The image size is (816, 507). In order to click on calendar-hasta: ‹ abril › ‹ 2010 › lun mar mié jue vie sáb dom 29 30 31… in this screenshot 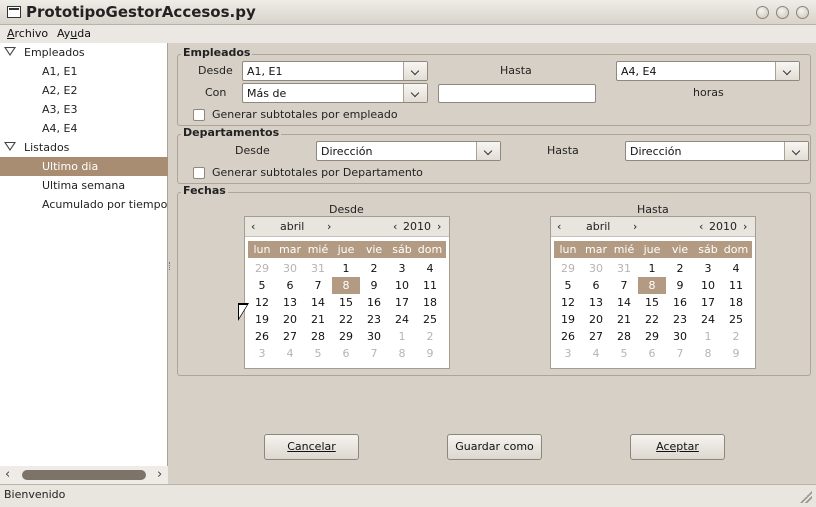, I will do `click(653, 292)`.